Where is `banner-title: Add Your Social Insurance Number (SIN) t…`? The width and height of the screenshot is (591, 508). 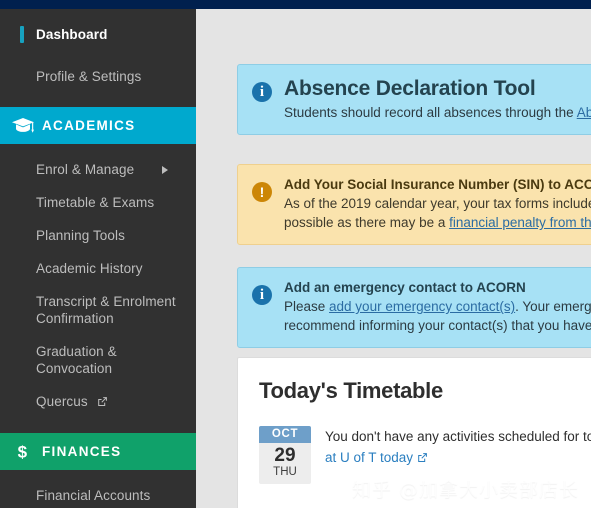 banner-title: Add Your Social Insurance Number (SIN) t… is located at coordinates (437, 184).